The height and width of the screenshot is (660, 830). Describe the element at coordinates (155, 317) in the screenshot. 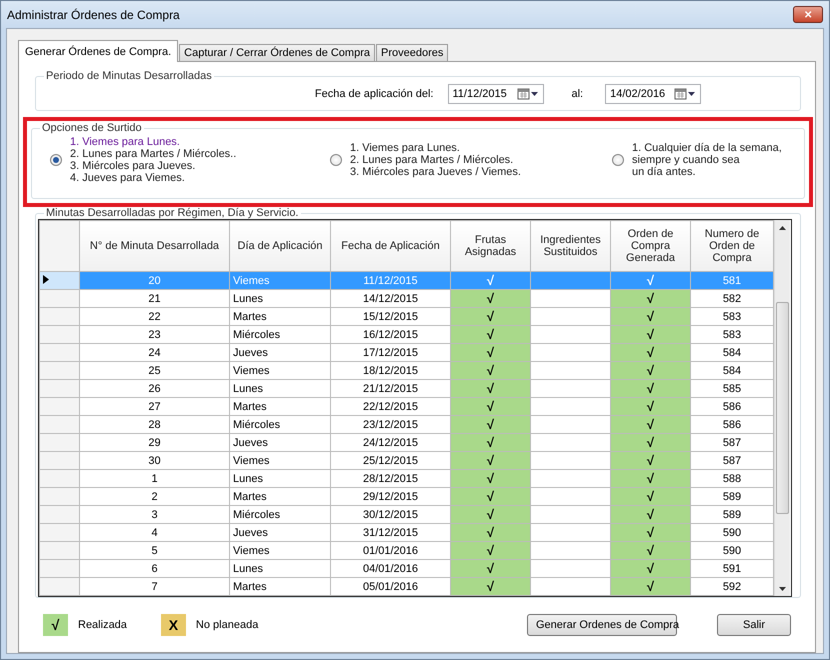

I see `table-cell: 22` at that location.